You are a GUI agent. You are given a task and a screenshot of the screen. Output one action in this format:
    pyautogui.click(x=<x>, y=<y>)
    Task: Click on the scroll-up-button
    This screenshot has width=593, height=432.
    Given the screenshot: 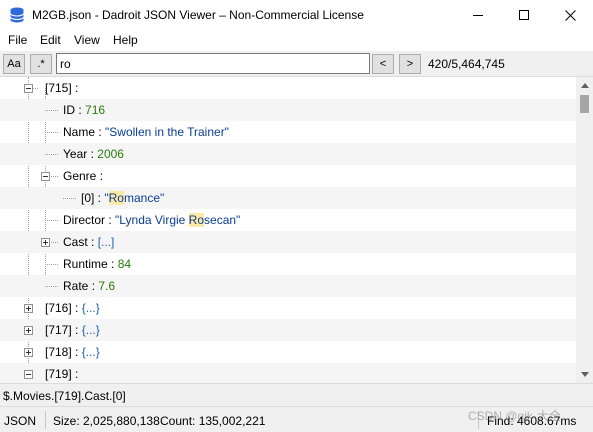 What is the action you would take?
    pyautogui.click(x=584, y=85)
    